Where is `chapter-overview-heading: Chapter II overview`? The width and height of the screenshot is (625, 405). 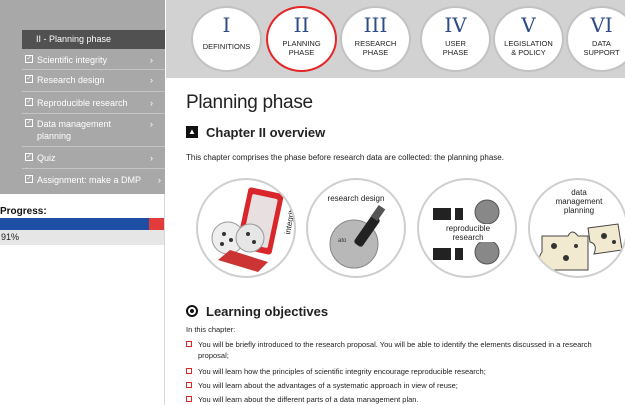
chapter-overview-heading: Chapter II overview is located at coordinates (266, 132).